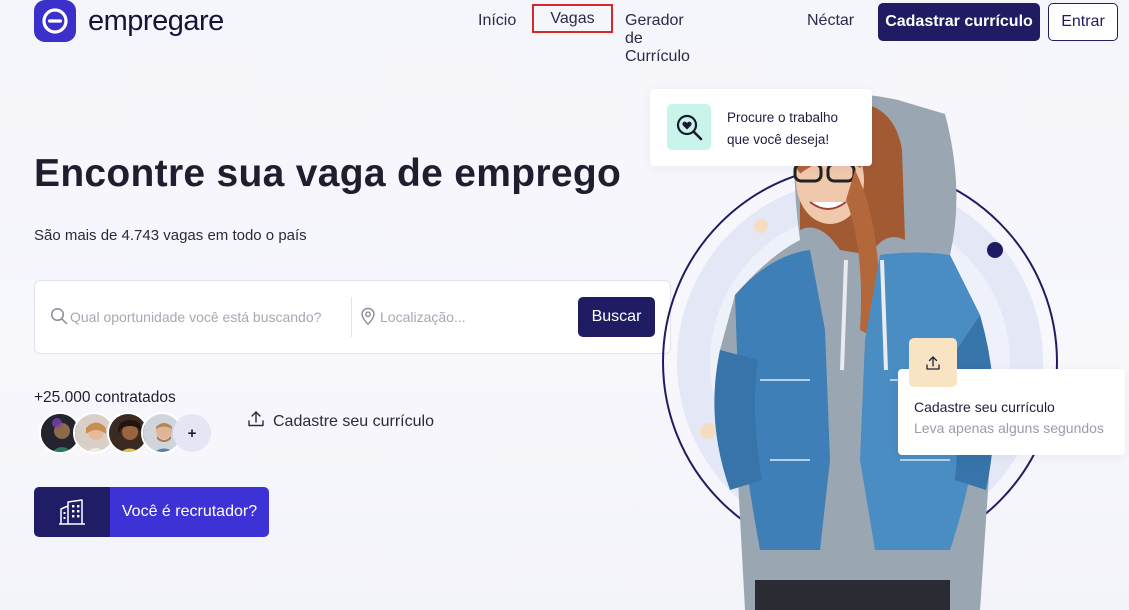 The width and height of the screenshot is (1129, 610). What do you see at coordinates (189, 512) in the screenshot?
I see `recruiter-label: Você é recrutador?` at bounding box center [189, 512].